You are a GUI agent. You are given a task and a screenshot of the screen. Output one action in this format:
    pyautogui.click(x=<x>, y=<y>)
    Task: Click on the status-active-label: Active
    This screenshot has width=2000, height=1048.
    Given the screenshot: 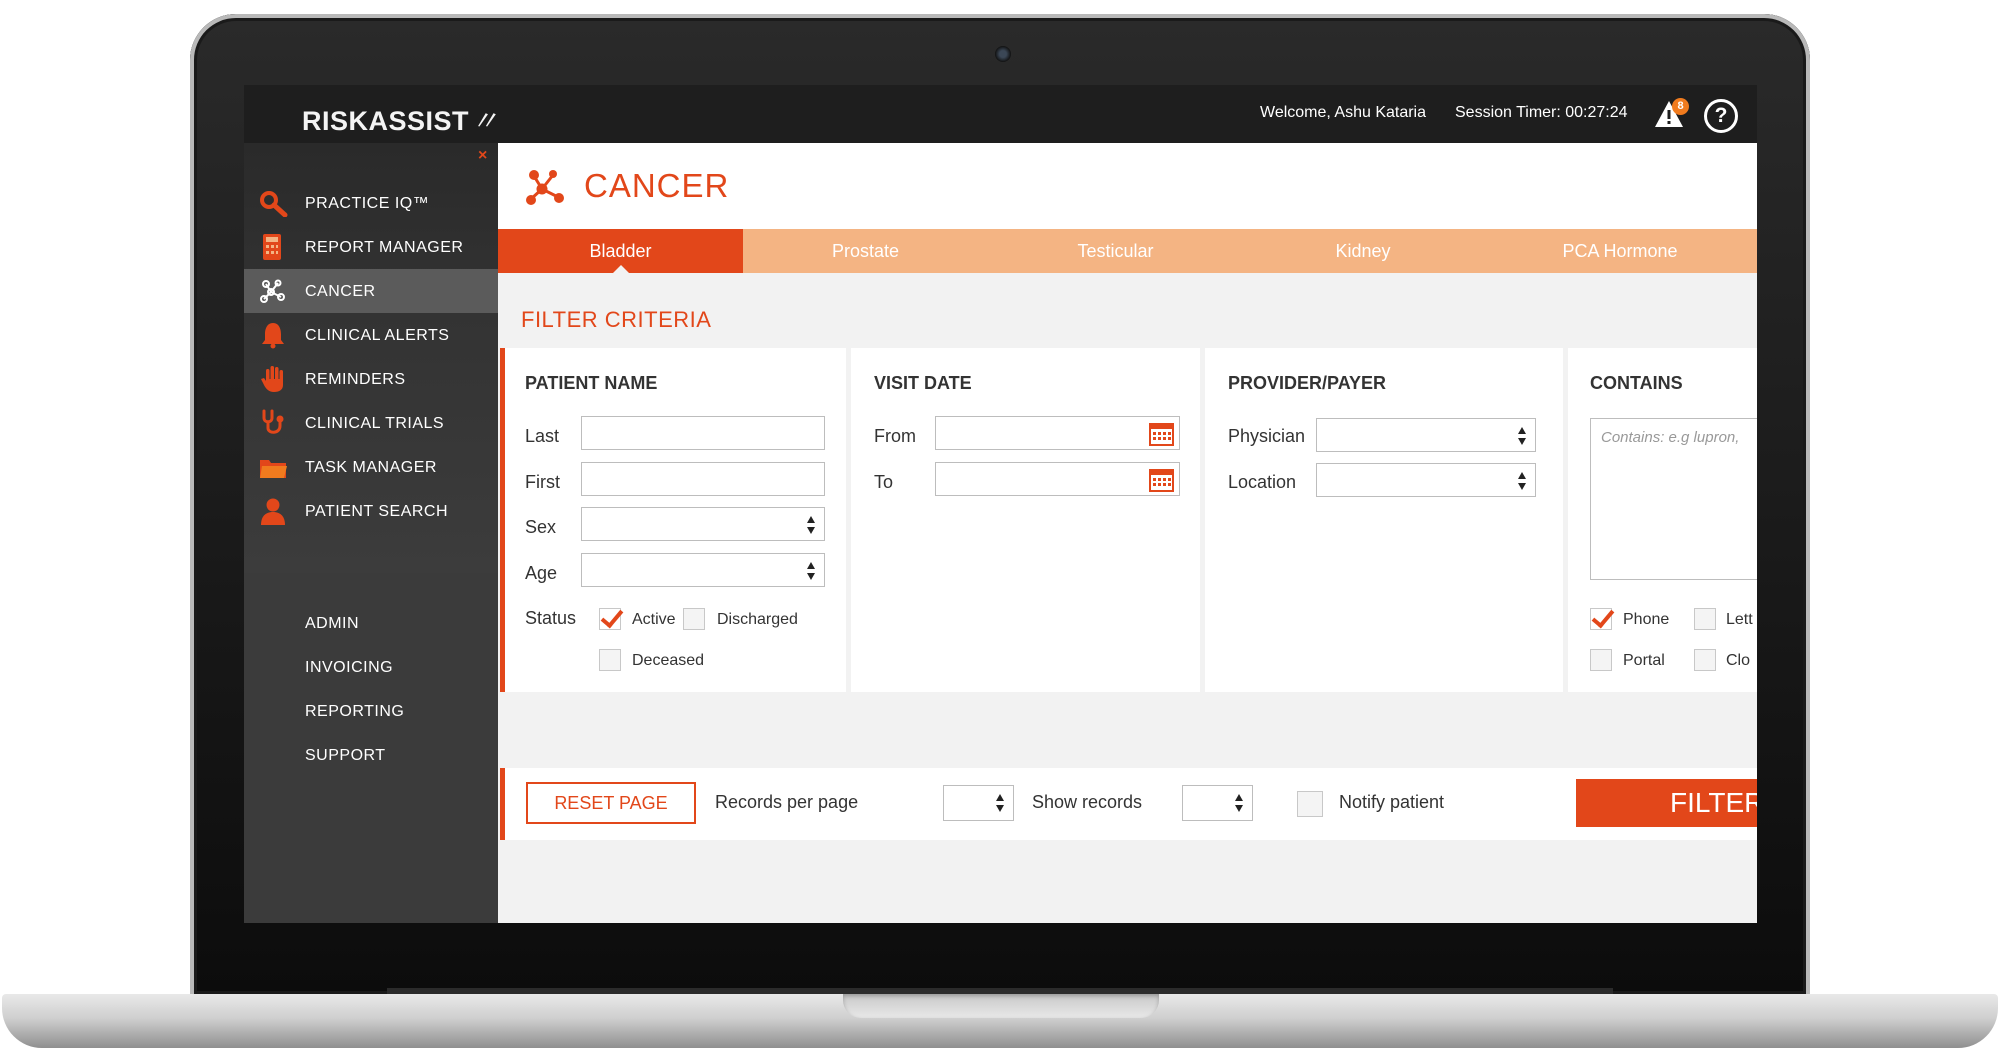 What is the action you would take?
    pyautogui.click(x=654, y=619)
    